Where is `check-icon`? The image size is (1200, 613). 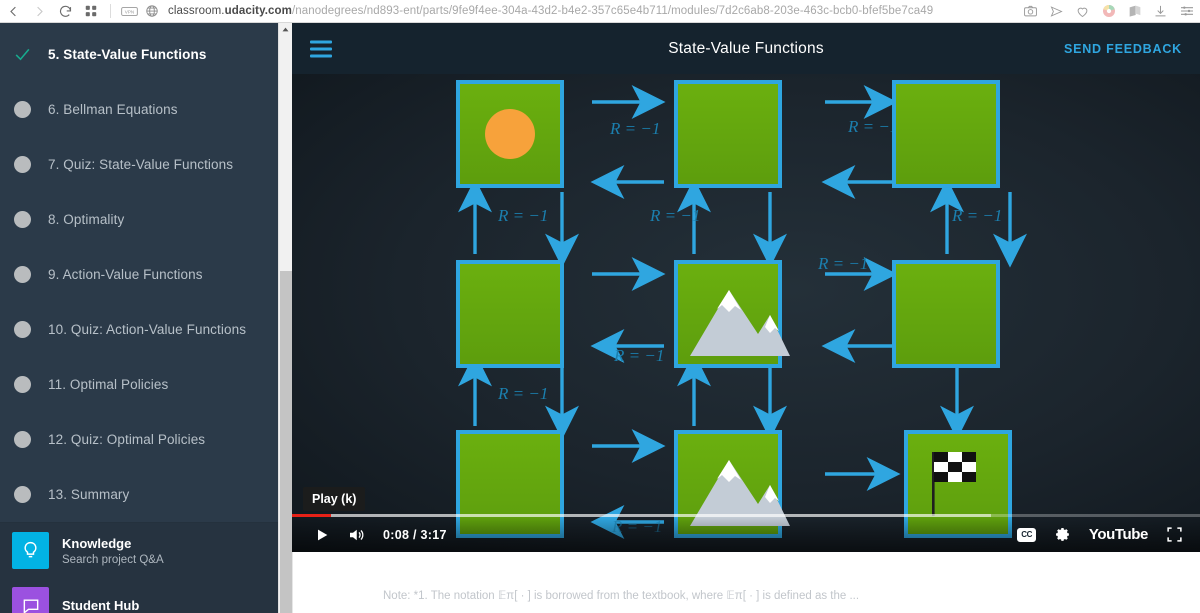
check-icon is located at coordinates (22, 55).